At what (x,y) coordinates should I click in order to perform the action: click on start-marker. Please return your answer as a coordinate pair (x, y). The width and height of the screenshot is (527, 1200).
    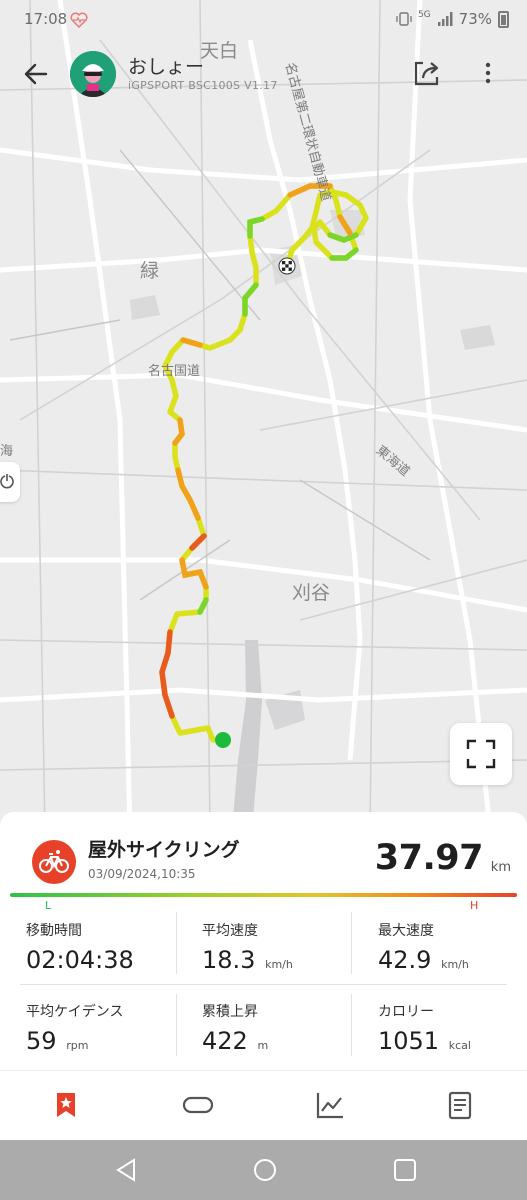
    Looking at the image, I should click on (223, 740).